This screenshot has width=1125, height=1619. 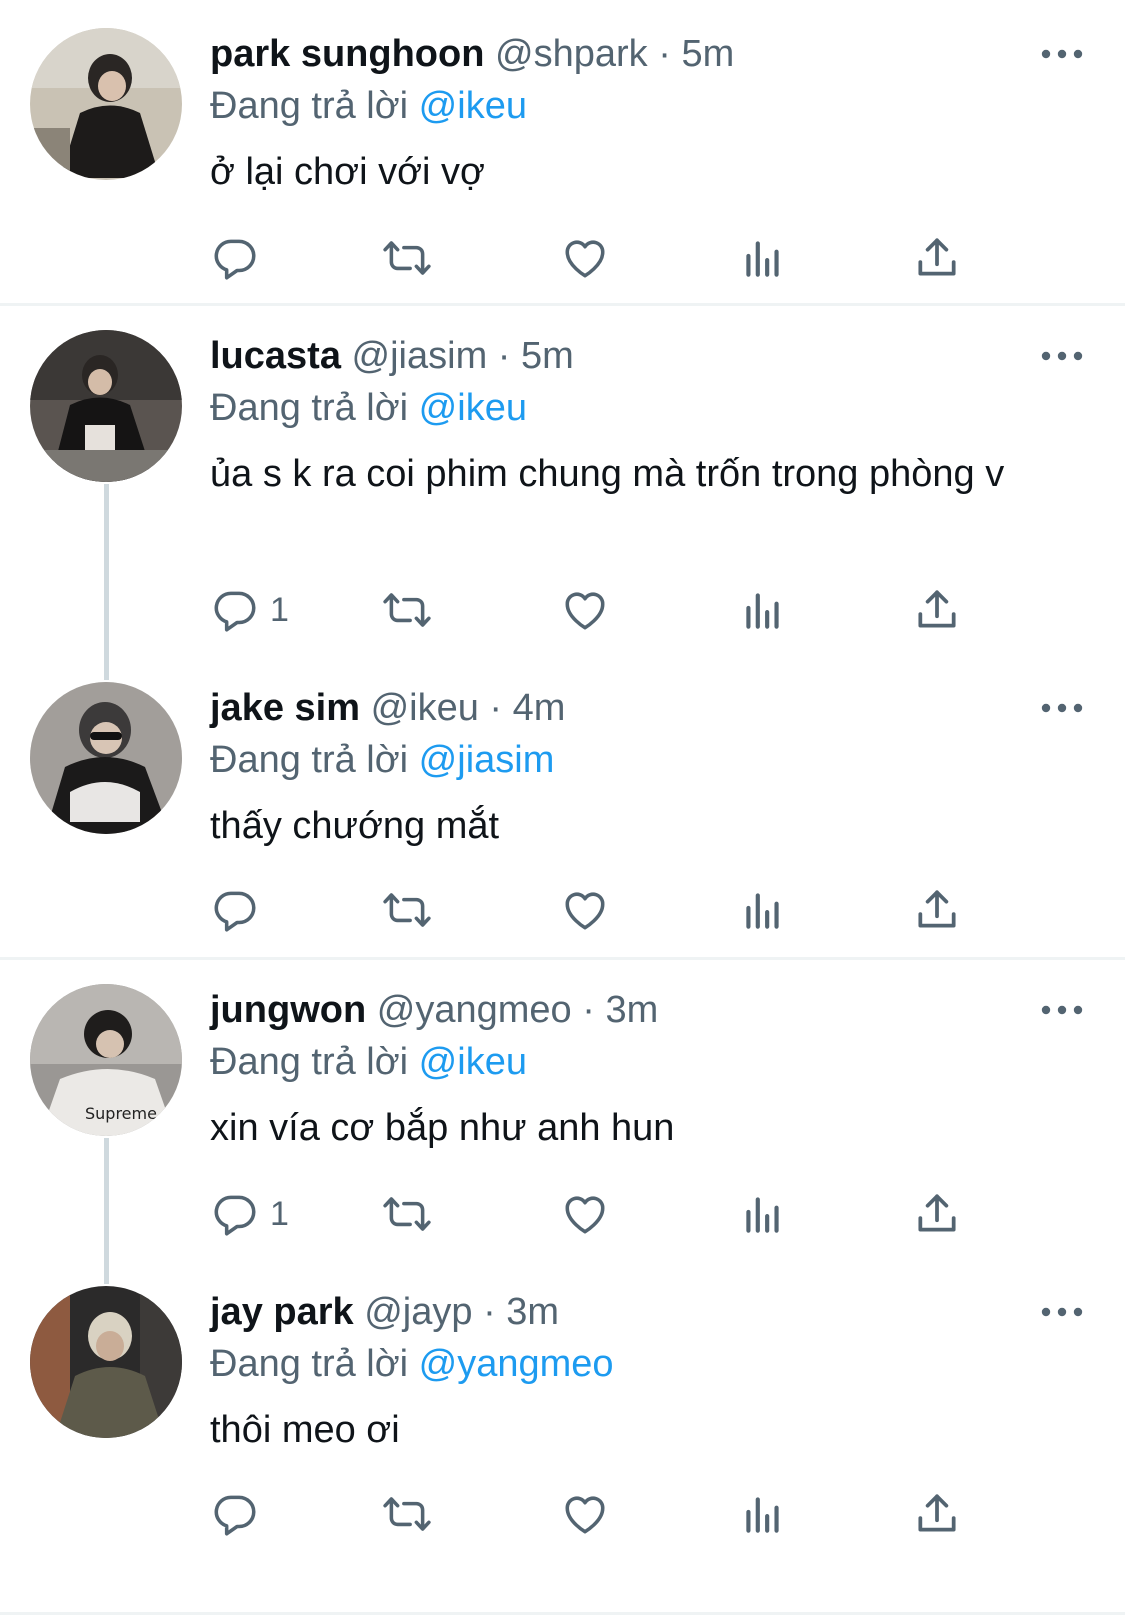 What do you see at coordinates (516, 1364) in the screenshot?
I see `mention-link: @yangmeo` at bounding box center [516, 1364].